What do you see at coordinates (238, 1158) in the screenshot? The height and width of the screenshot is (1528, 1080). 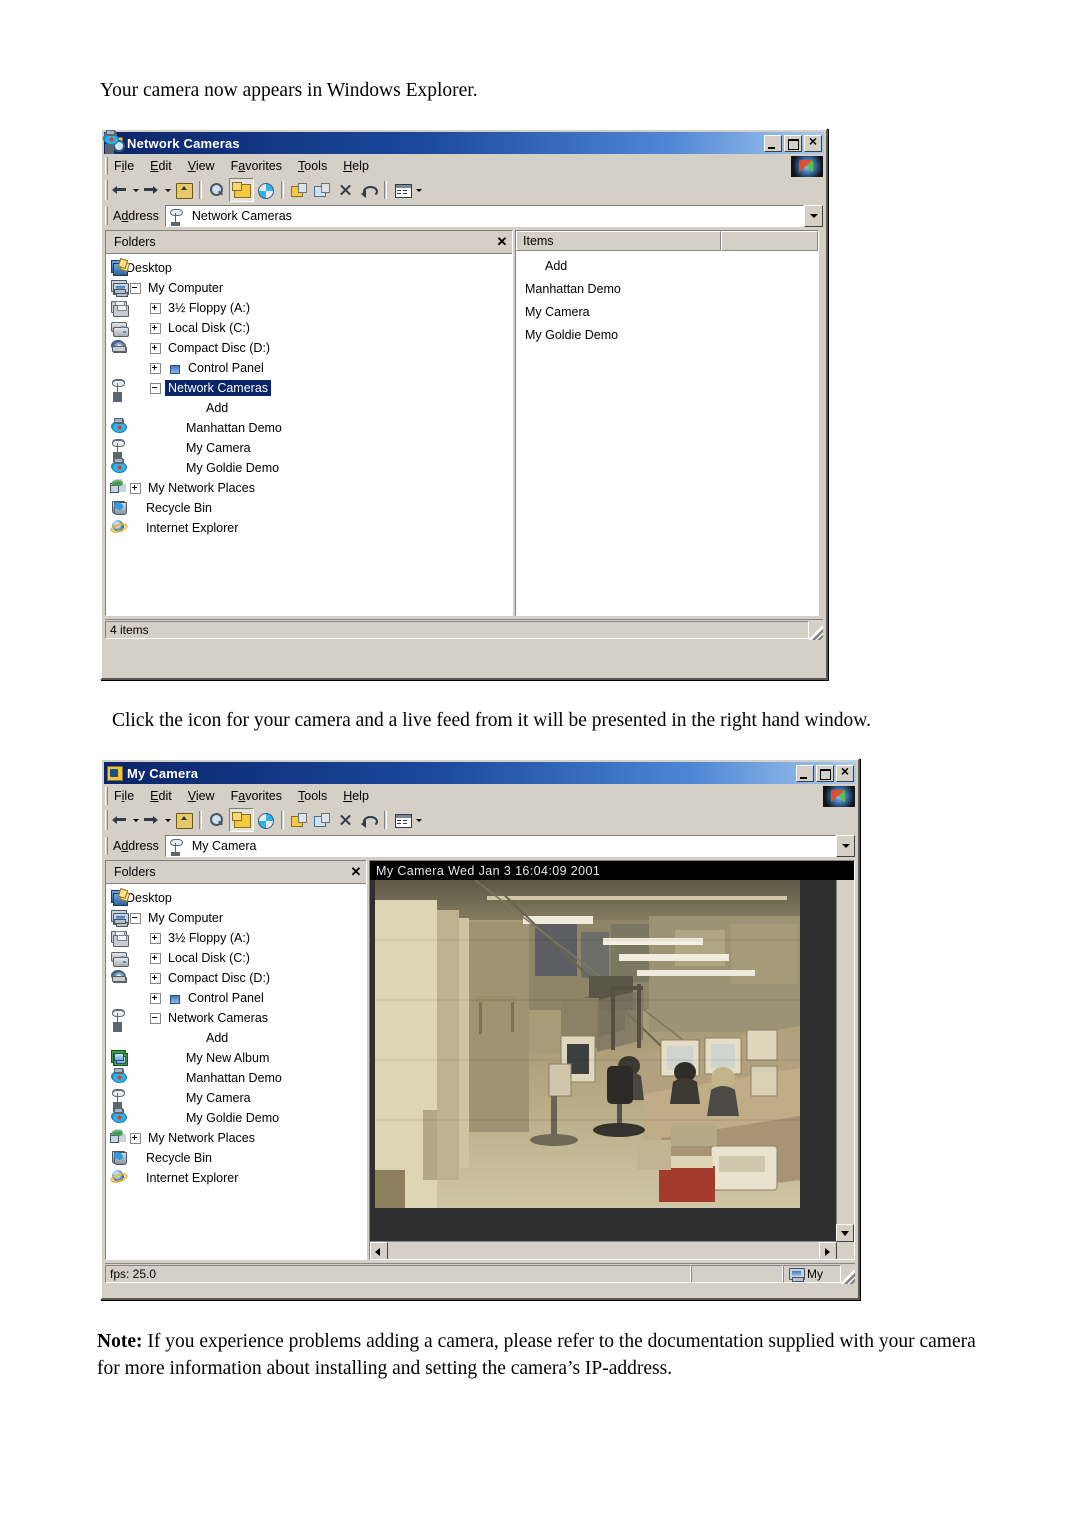 I see `tree-item-recycle-bin: Recycle Bin` at bounding box center [238, 1158].